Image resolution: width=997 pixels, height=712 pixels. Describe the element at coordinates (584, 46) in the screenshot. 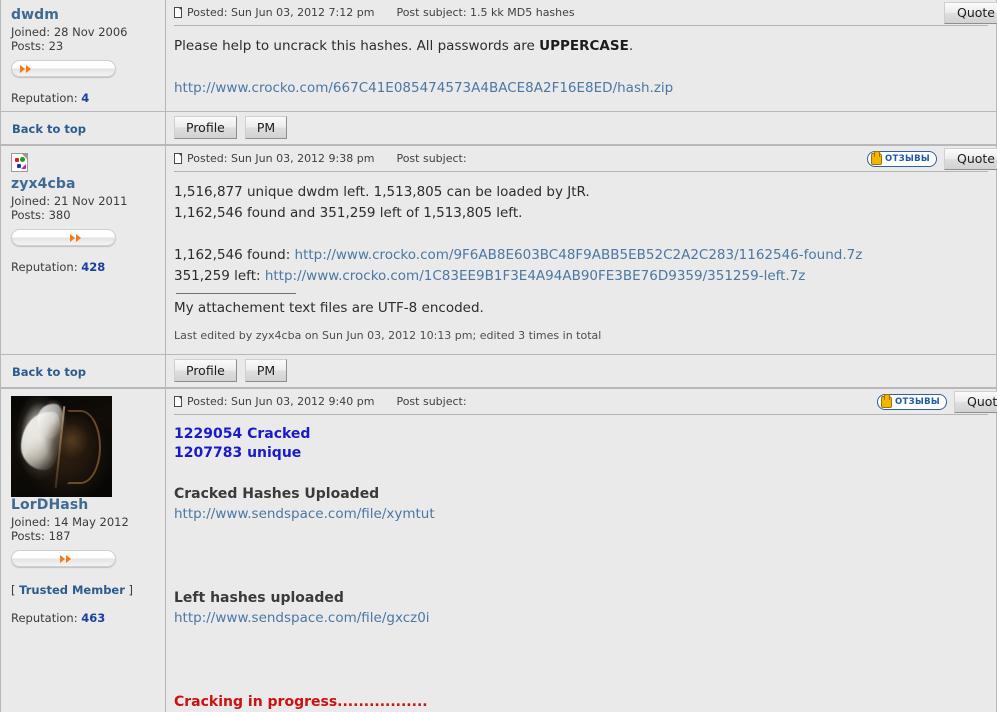

I see `post-text-emphasis: UPPERCASE` at that location.